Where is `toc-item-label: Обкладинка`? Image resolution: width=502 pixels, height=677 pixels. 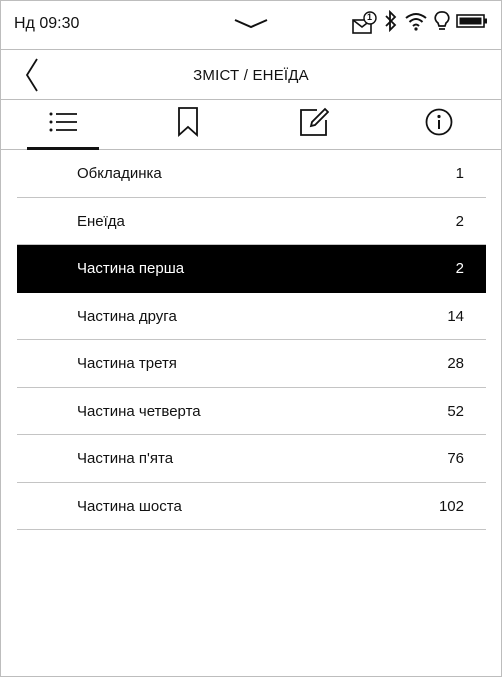 toc-item-label: Обкладинка is located at coordinates (119, 173).